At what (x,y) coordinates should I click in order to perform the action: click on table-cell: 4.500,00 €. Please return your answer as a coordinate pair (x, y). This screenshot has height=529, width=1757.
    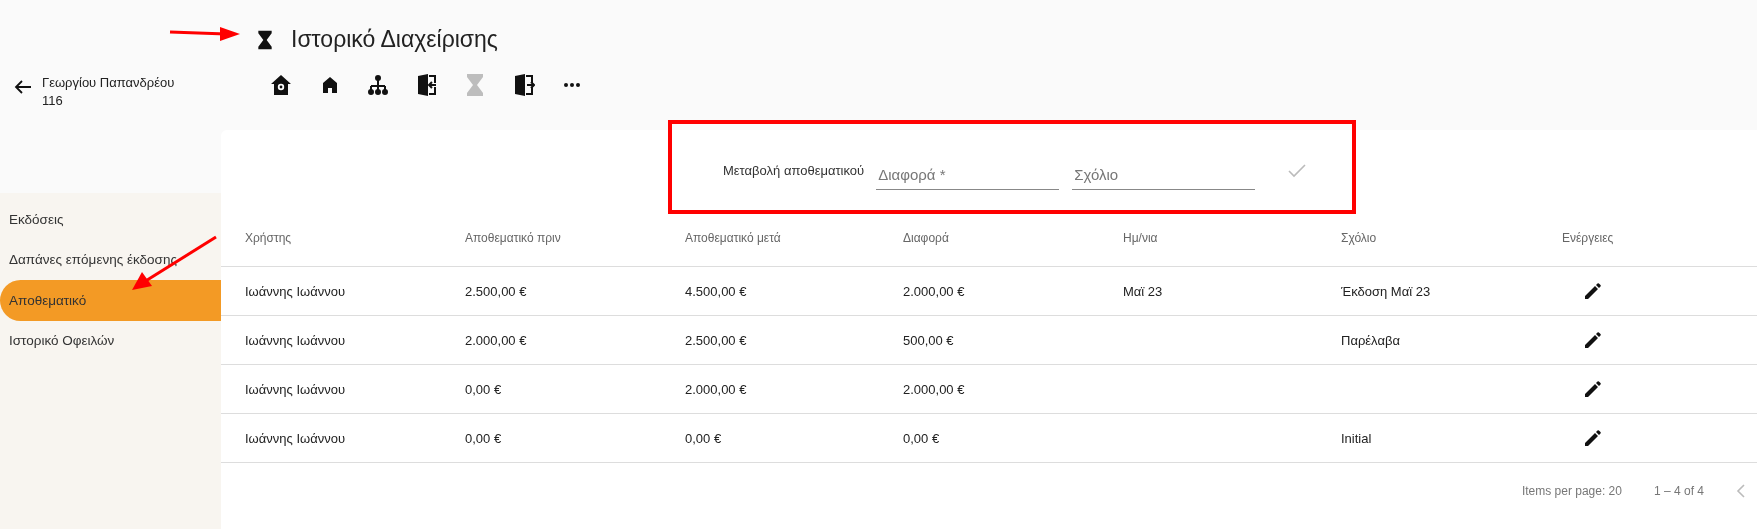
    Looking at the image, I should click on (716, 291).